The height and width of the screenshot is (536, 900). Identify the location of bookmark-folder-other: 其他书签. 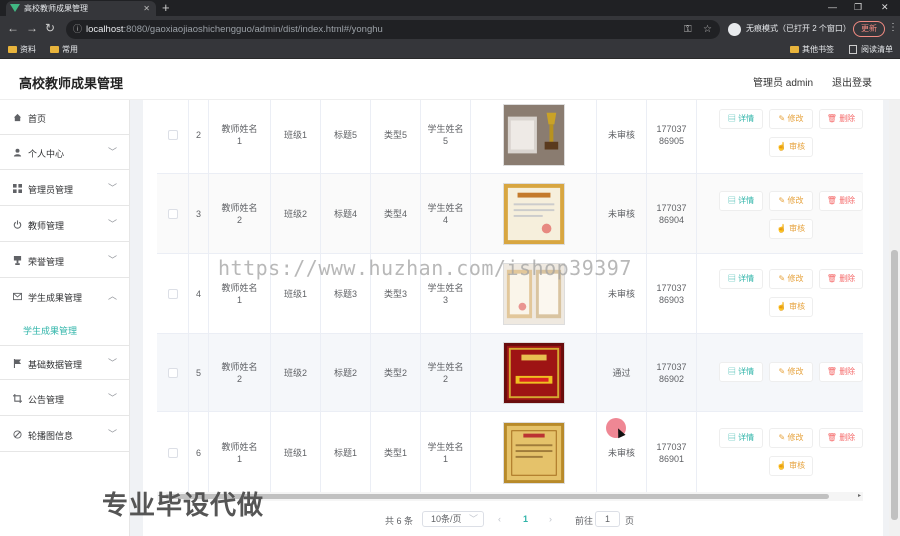
(812, 50).